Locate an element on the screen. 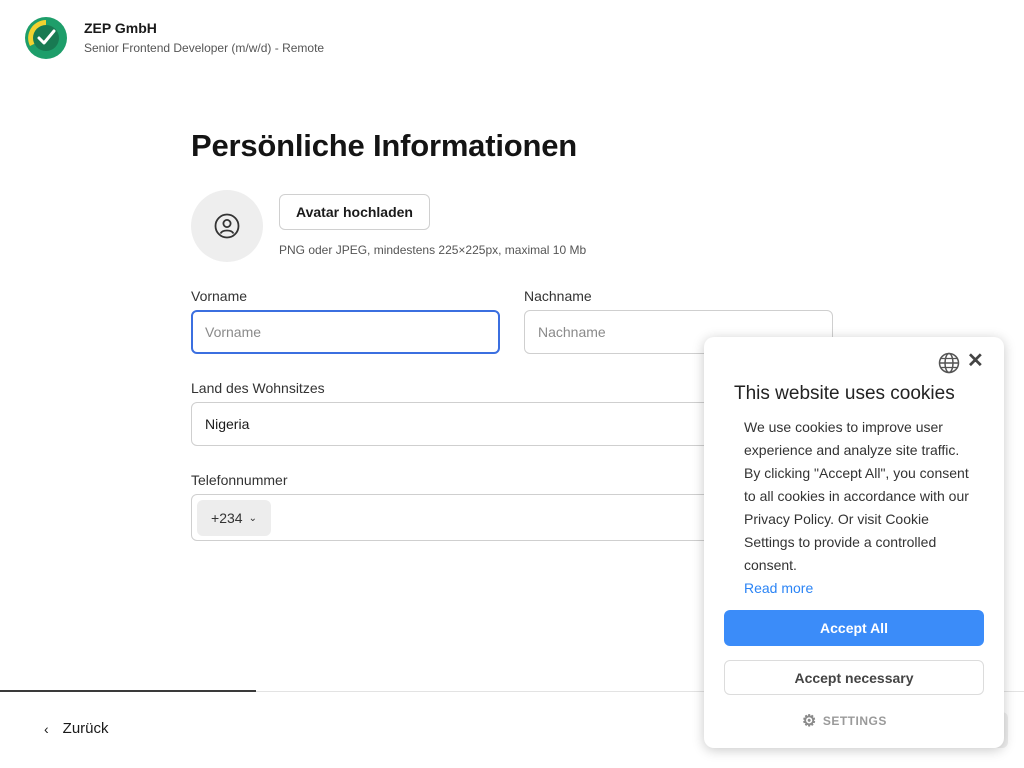  chevron-left-icon: ‹ is located at coordinates (46, 728).